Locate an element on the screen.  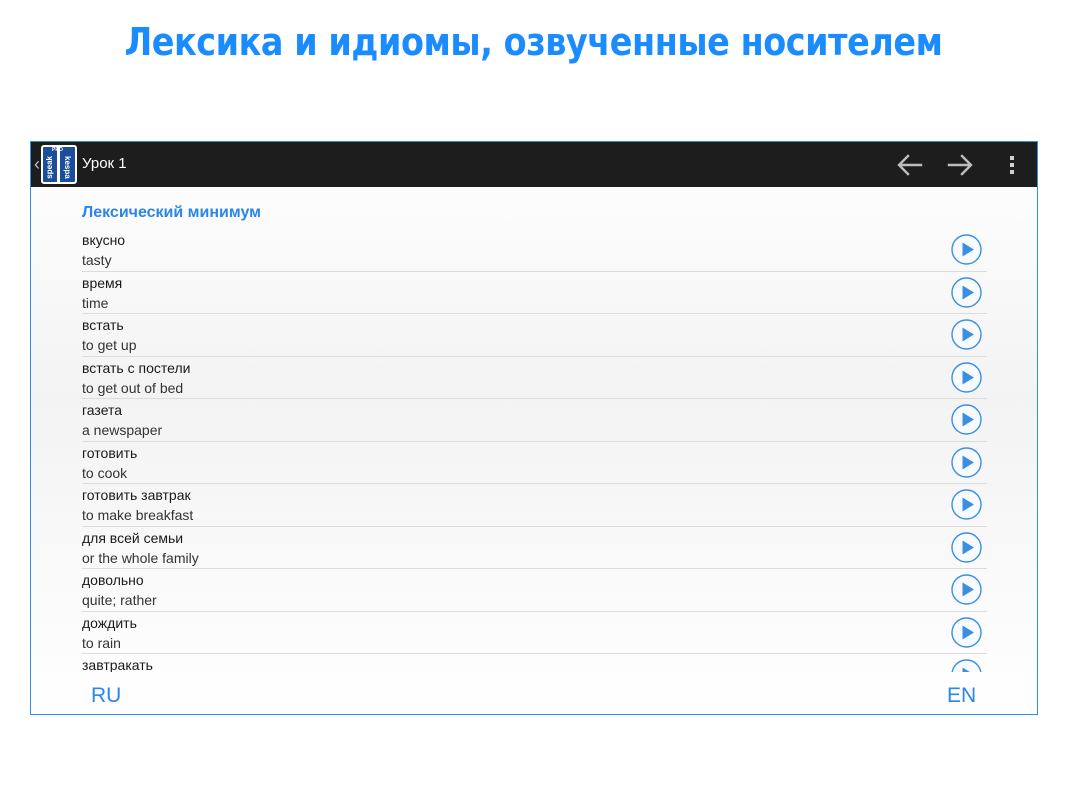
promo-headline: Лексика и идиомы, озвученные носителем is located at coordinates (533, 42).